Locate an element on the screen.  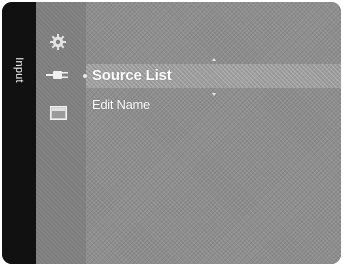
side-tab-input: Input is located at coordinates (19, 133).